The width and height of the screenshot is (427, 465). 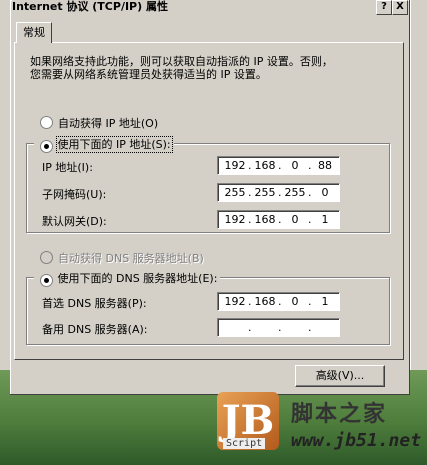 What do you see at coordinates (131, 258) in the screenshot?
I see `dns-auto-label: 自动获得 DNS 服务器地址(B)` at bounding box center [131, 258].